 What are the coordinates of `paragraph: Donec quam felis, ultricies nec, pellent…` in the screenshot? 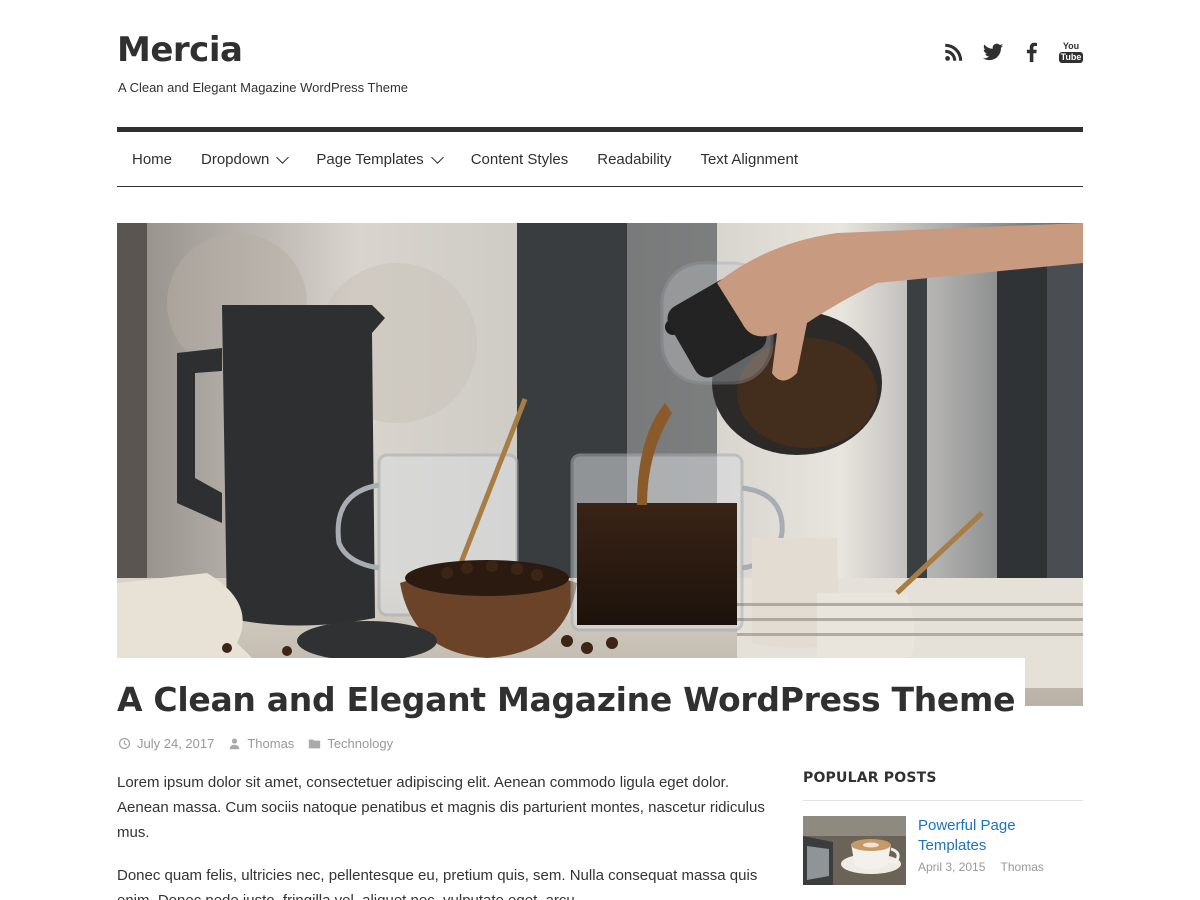 It's located at (437, 883).